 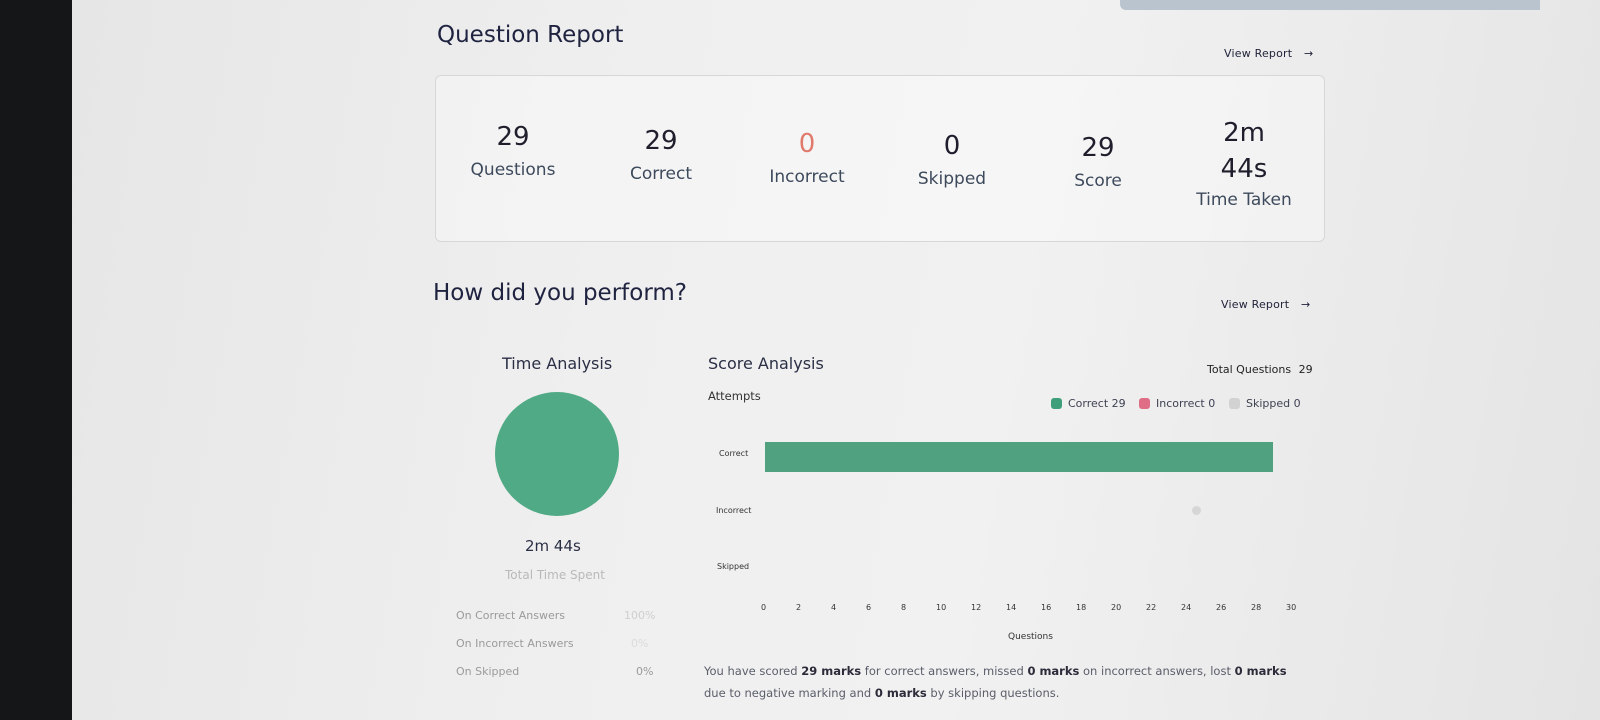 I want to click on note-text: on incorrect answers, lost, so click(x=1157, y=671).